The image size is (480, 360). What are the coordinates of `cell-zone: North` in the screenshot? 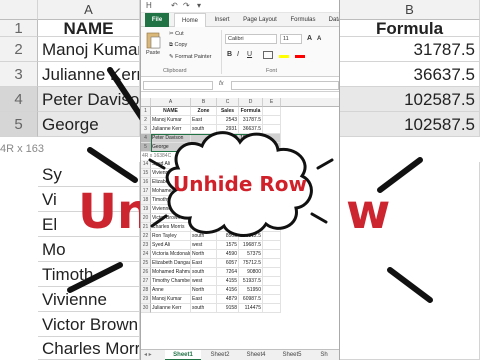 It's located at (204, 254).